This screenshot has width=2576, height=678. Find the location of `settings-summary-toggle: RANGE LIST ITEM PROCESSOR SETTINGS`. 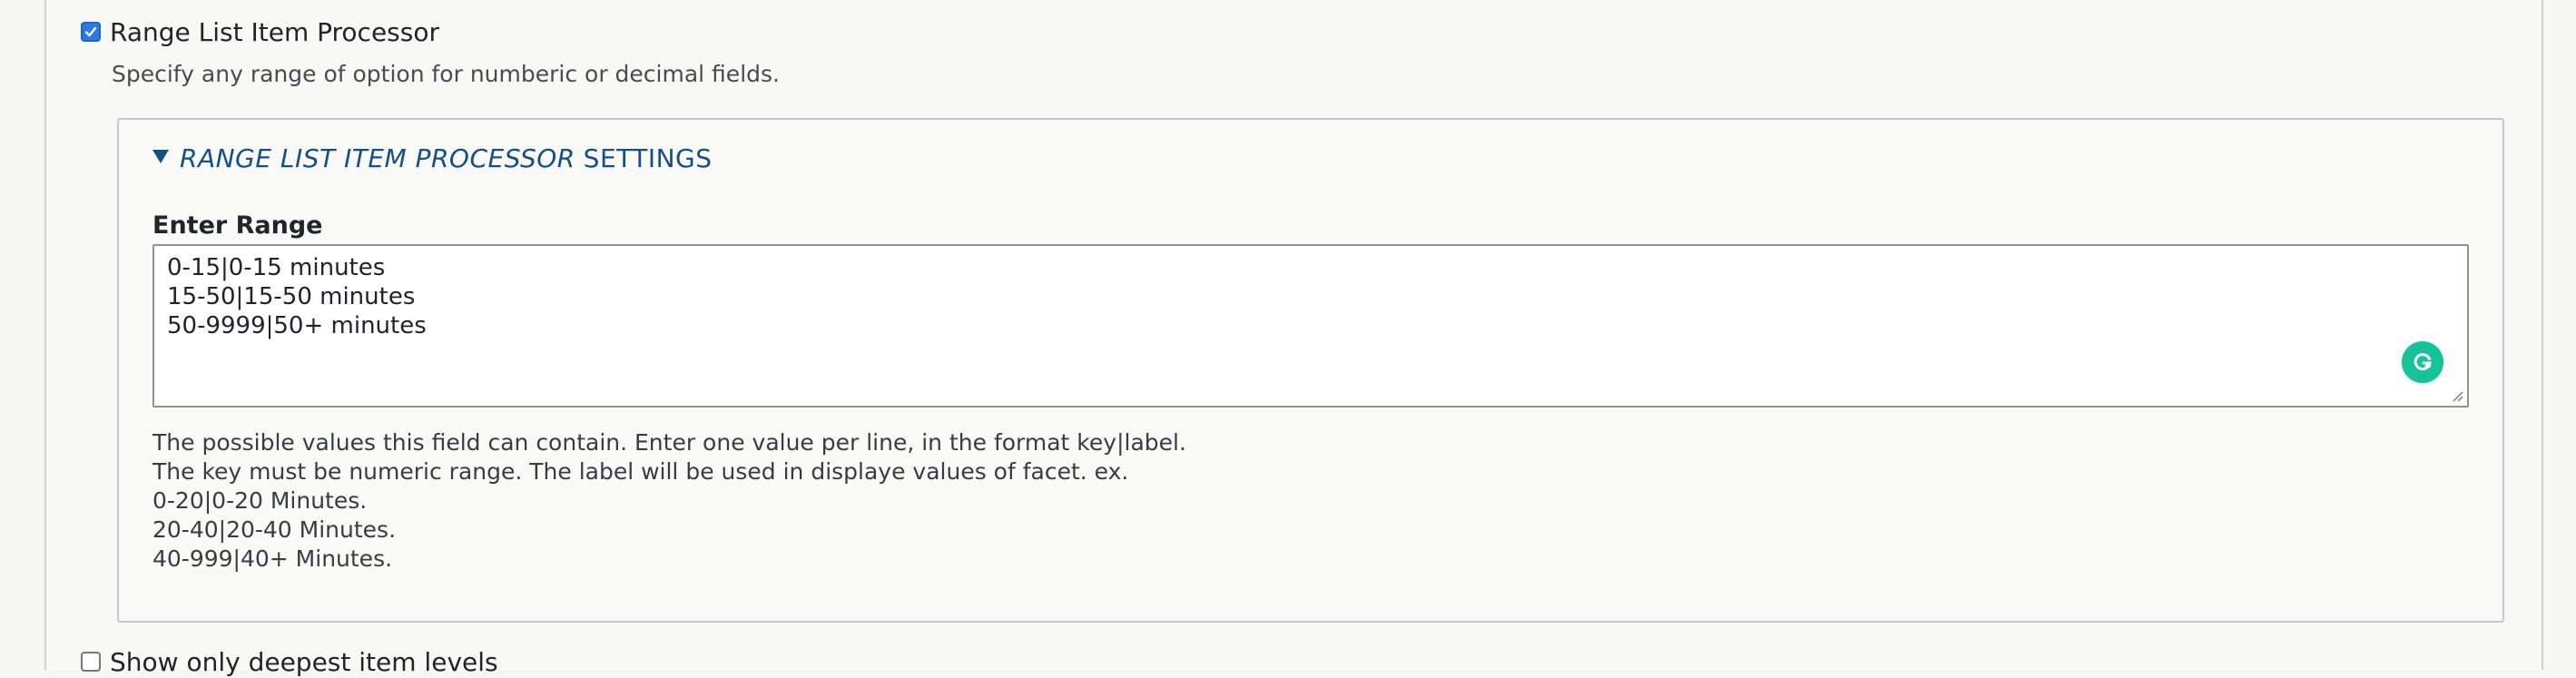

settings-summary-toggle: RANGE LIST ITEM PROCESSOR SETTINGS is located at coordinates (432, 158).